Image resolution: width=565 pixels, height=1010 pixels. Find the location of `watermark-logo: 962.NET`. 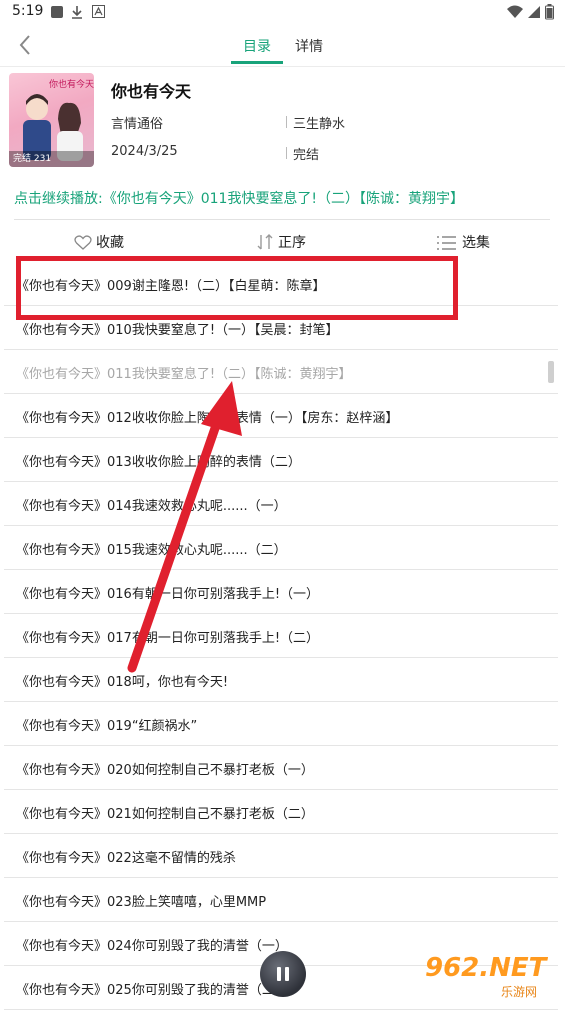

watermark-logo: 962.NET is located at coordinates (486, 968).